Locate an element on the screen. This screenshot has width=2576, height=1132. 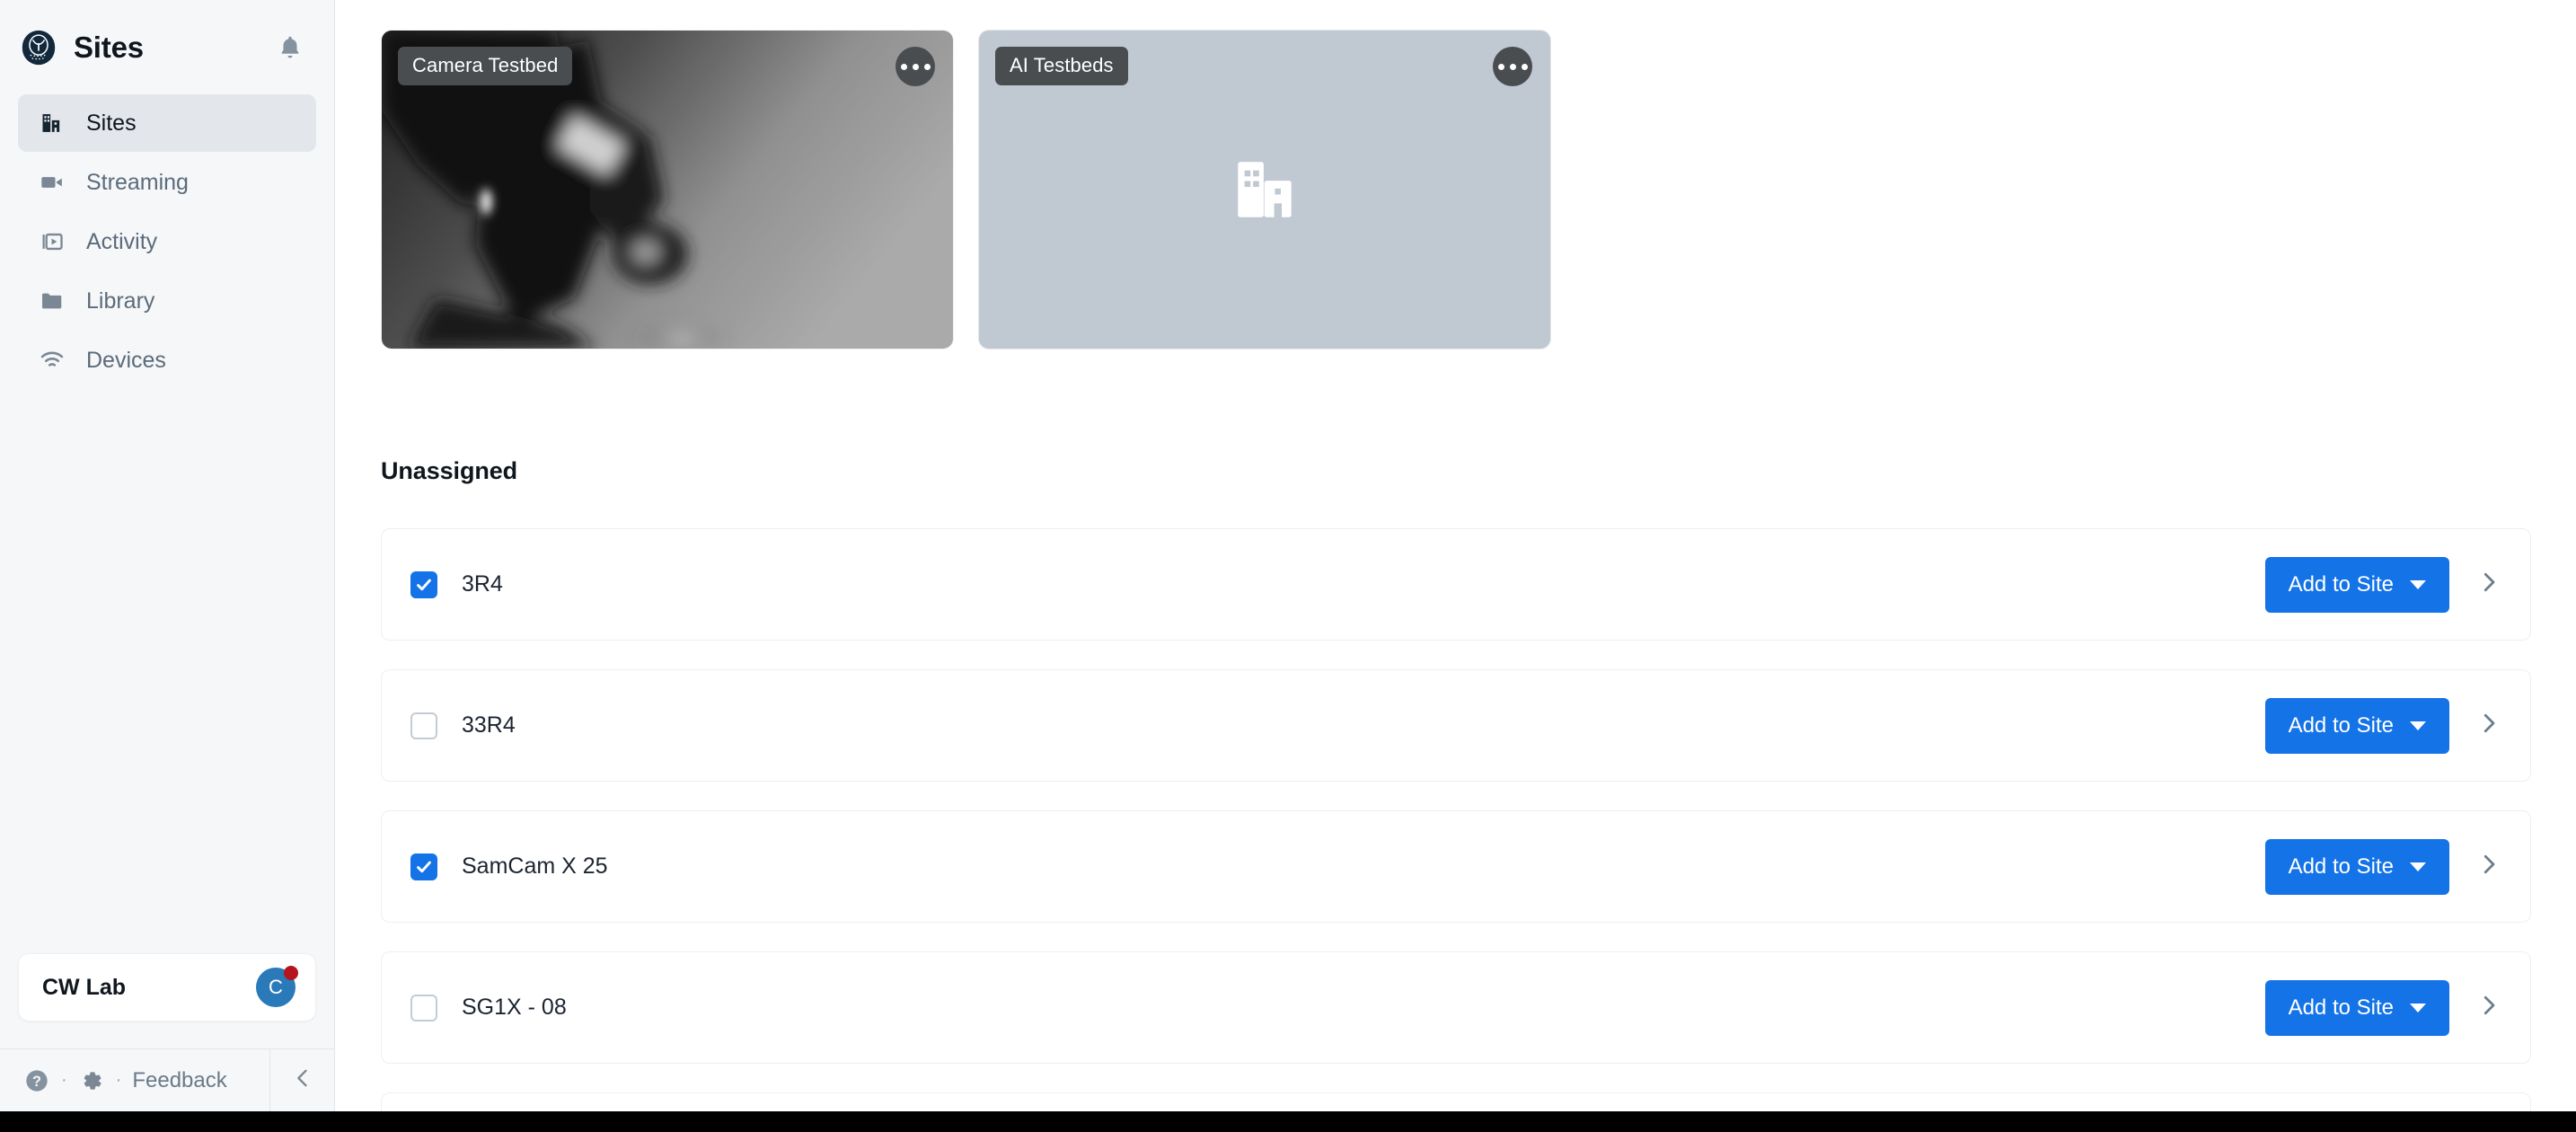
account-name: CW Lab is located at coordinates (84, 987).